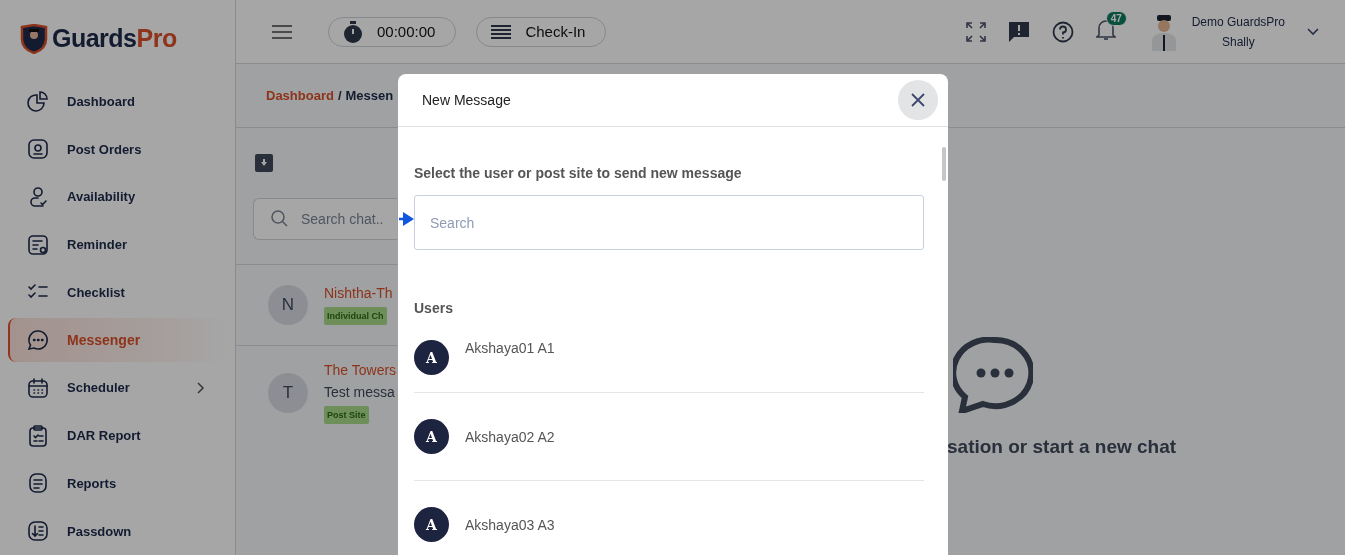 The image size is (1345, 555). I want to click on sidebar-item: Post Orders, so click(117, 149).